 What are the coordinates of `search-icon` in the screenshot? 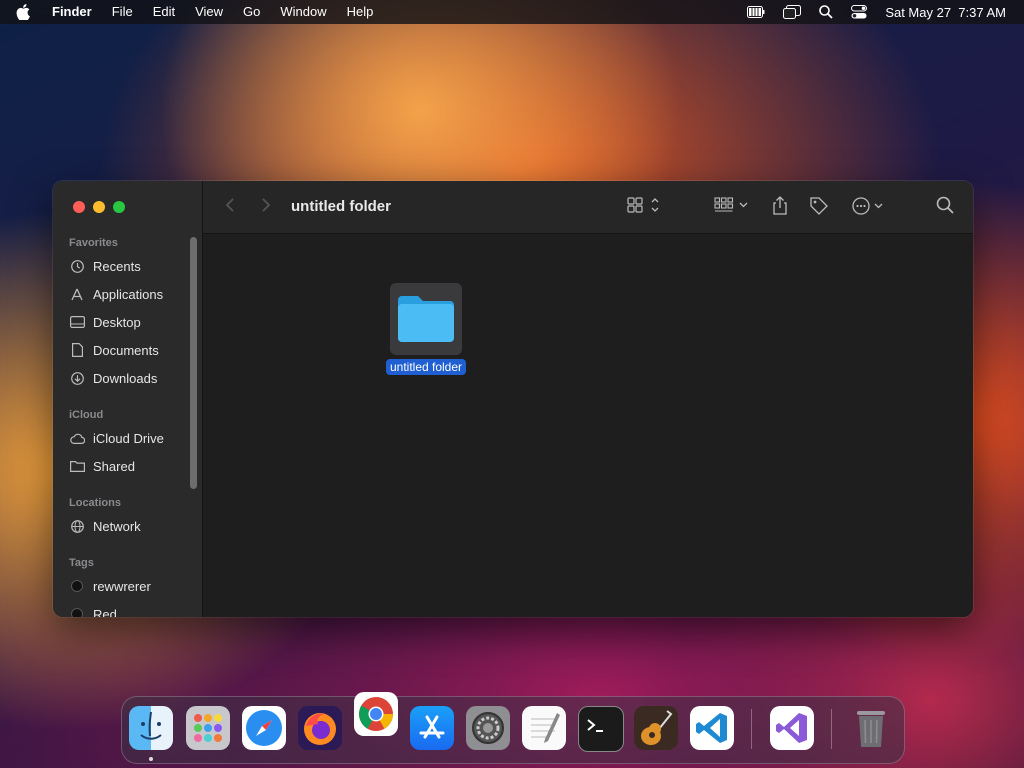 It's located at (945, 205).